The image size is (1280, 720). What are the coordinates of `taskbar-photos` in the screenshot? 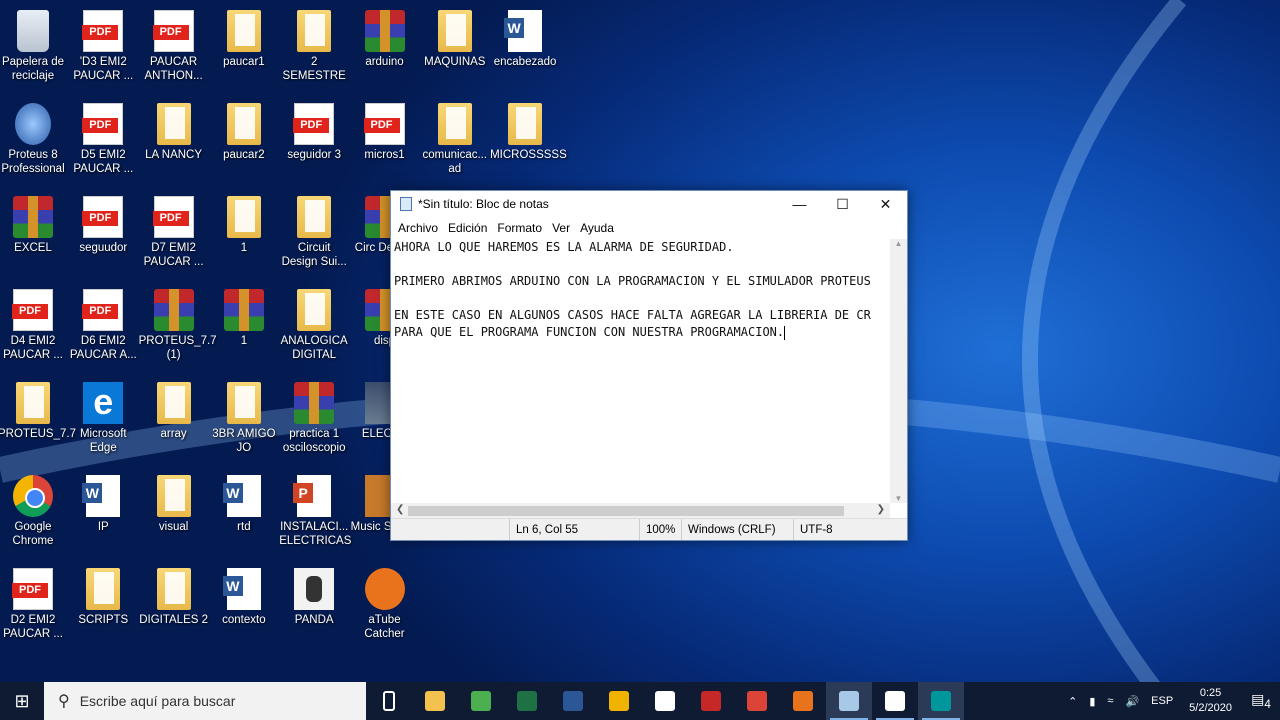 It's located at (895, 701).